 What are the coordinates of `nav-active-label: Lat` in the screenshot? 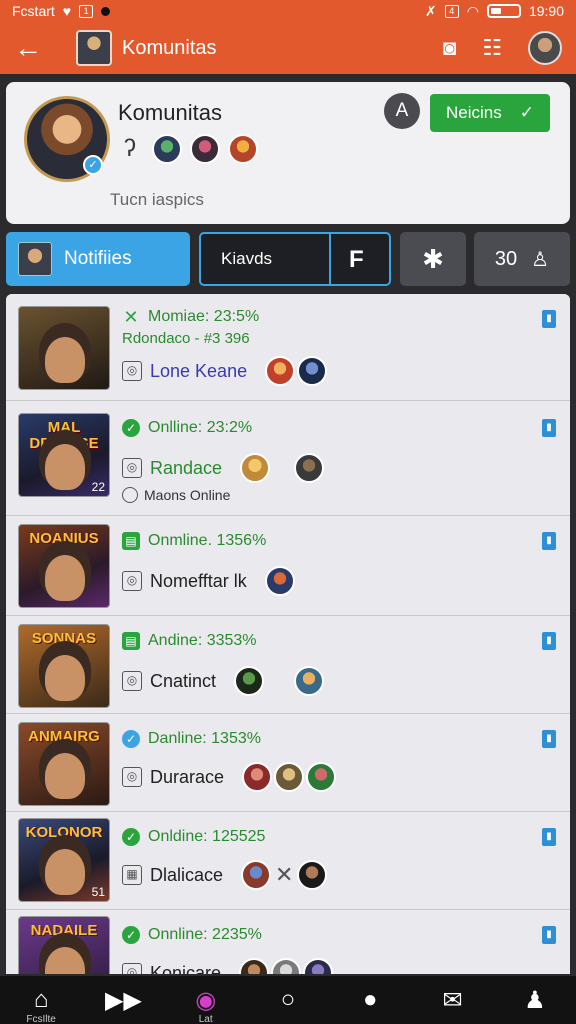 It's located at (205, 1018).